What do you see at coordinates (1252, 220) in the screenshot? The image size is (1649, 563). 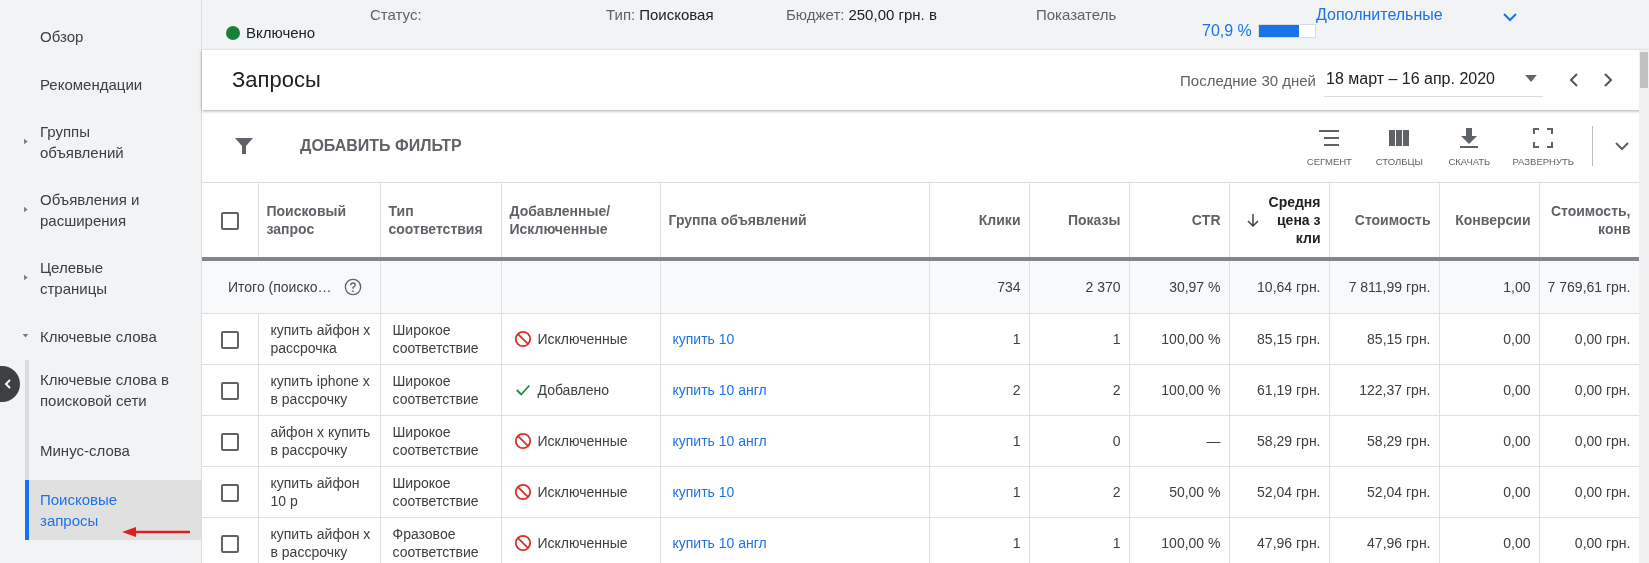 I see `sort-arrow-icon` at bounding box center [1252, 220].